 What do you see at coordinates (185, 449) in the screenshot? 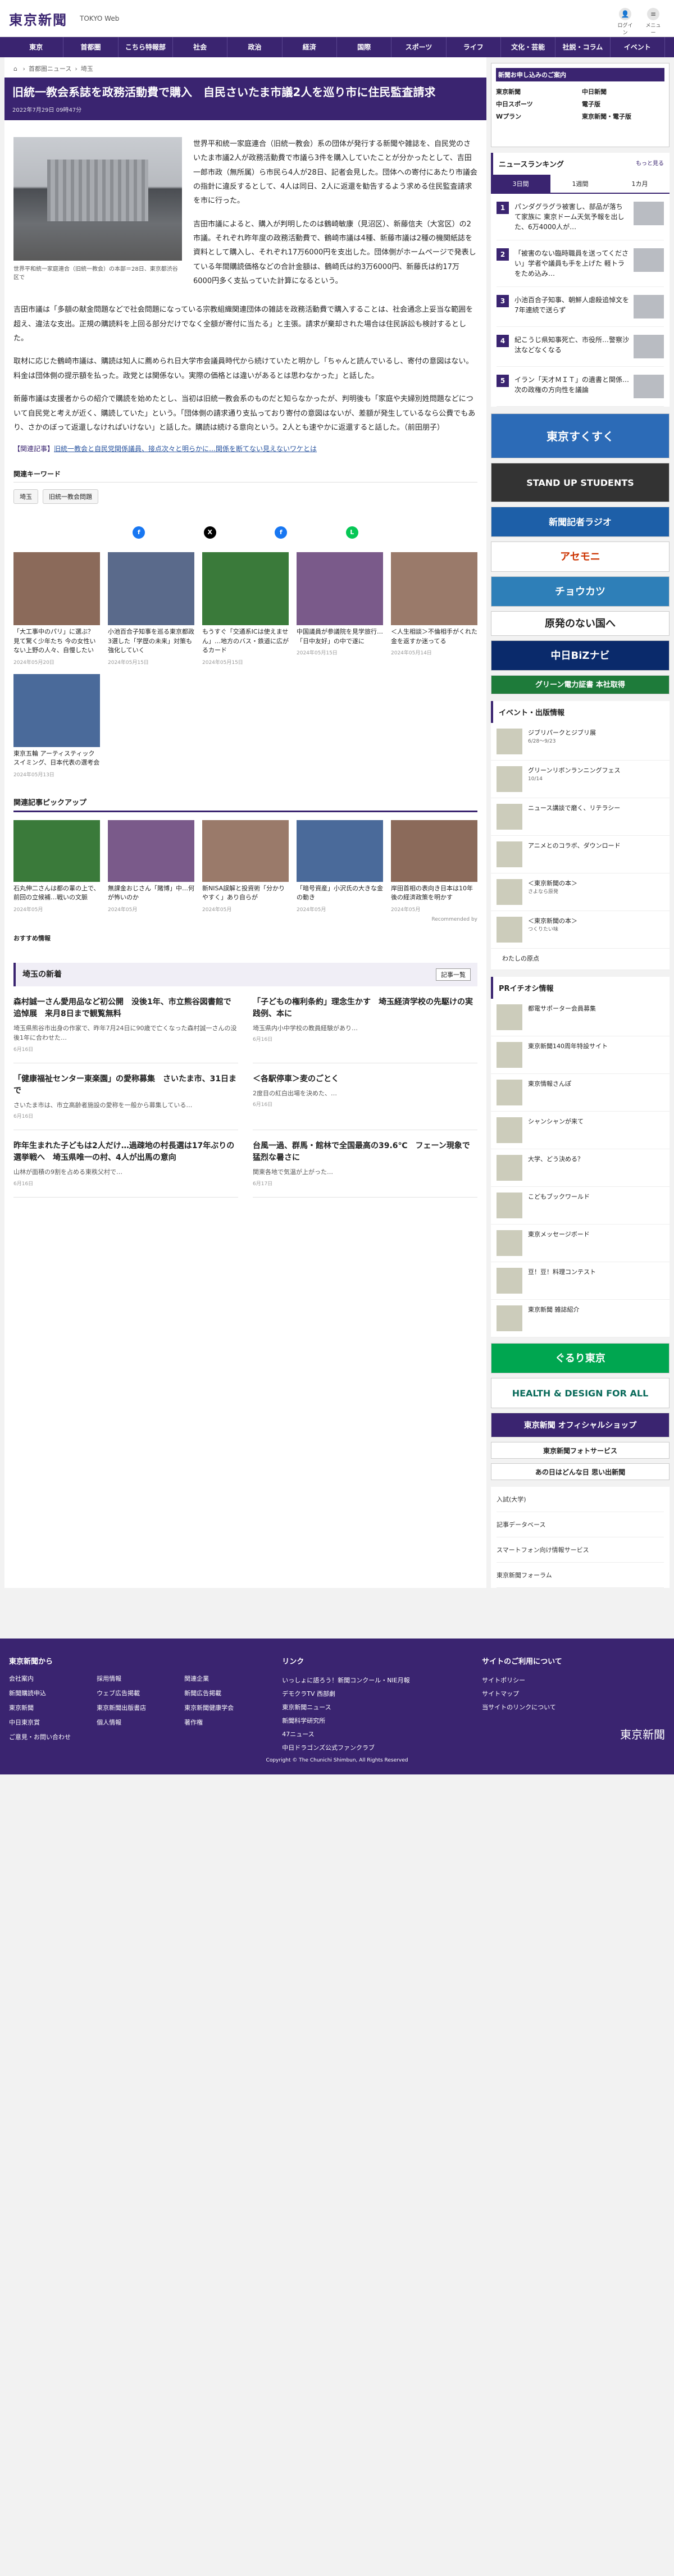
I see `related-article-link: 旧統一教会と自民党関係議員、接点次々と明らかに…関係を断てない見えないワケとは` at bounding box center [185, 449].